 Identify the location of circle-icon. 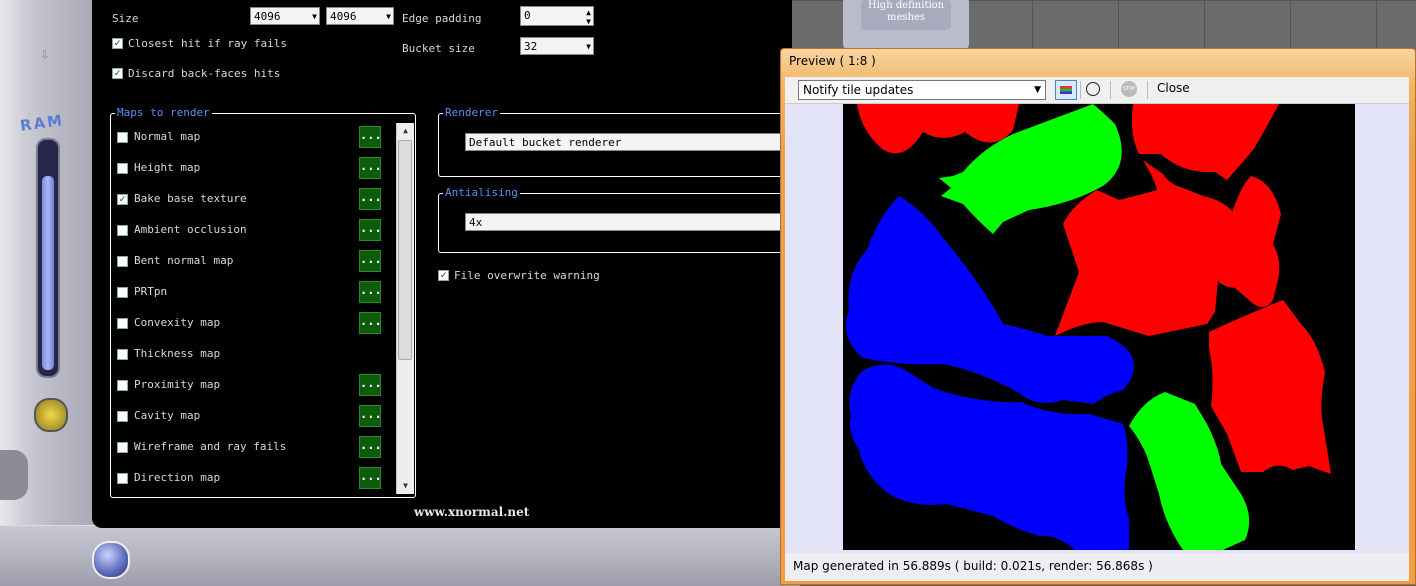
(1093, 89).